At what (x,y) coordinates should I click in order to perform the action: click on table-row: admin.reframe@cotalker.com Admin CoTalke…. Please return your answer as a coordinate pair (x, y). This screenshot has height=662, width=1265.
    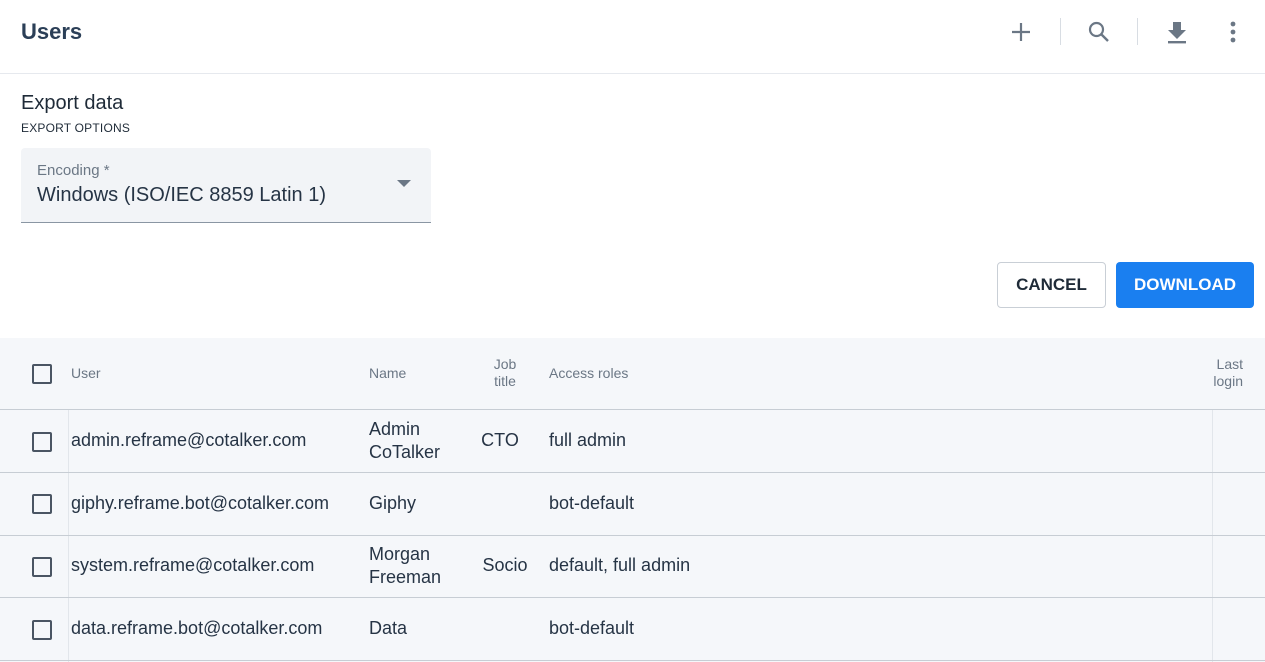
    Looking at the image, I should click on (632, 441).